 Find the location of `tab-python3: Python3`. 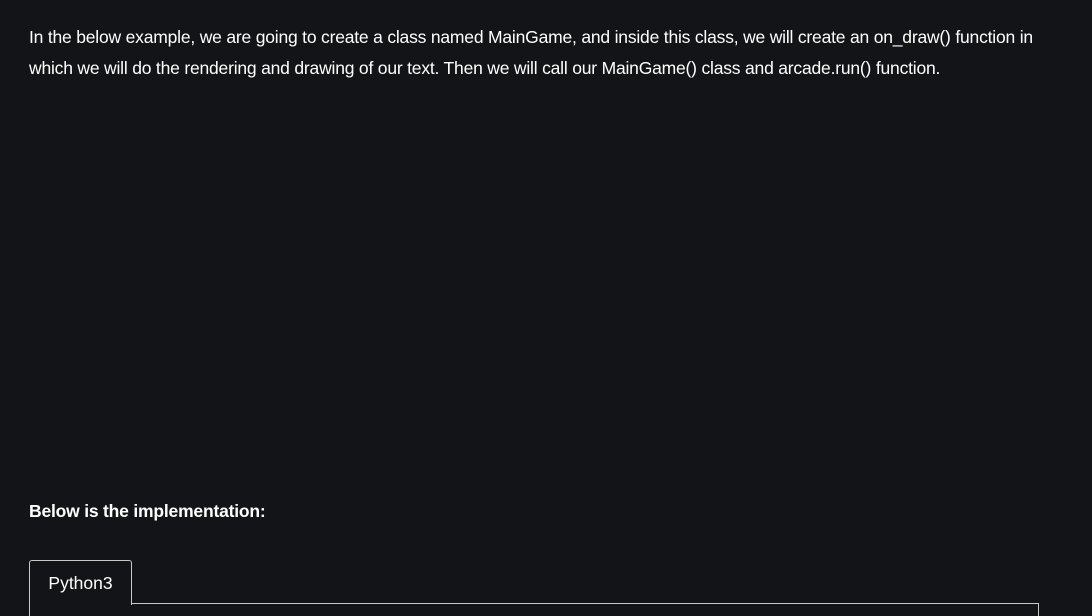

tab-python3: Python3 is located at coordinates (80, 582).